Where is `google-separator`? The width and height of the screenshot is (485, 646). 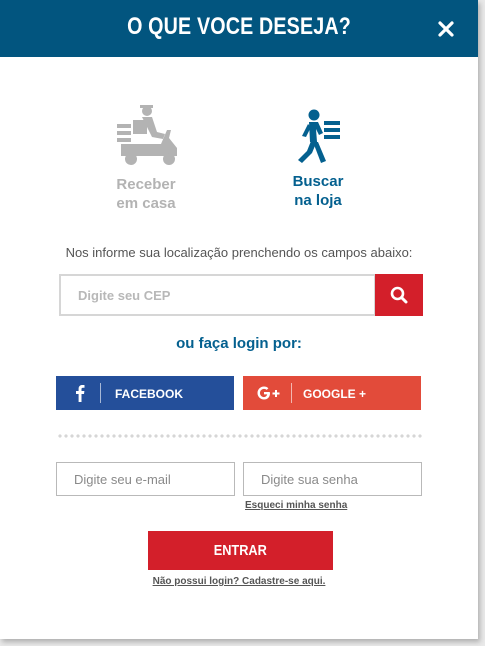
google-separator is located at coordinates (291, 393).